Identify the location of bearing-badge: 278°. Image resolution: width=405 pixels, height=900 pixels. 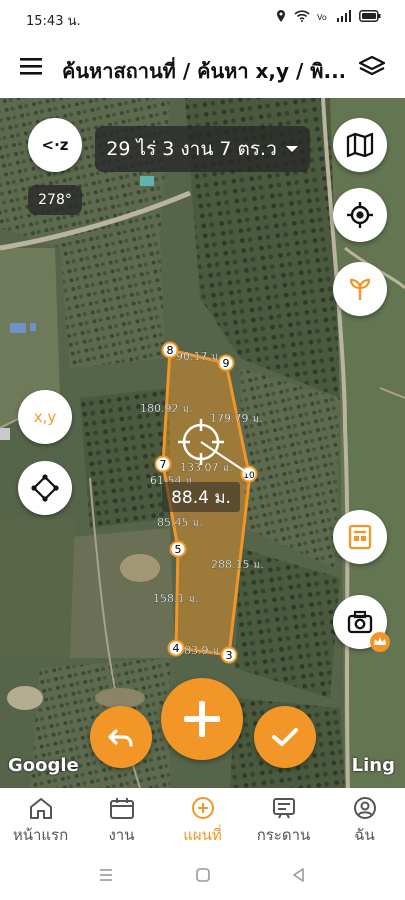
(55, 200).